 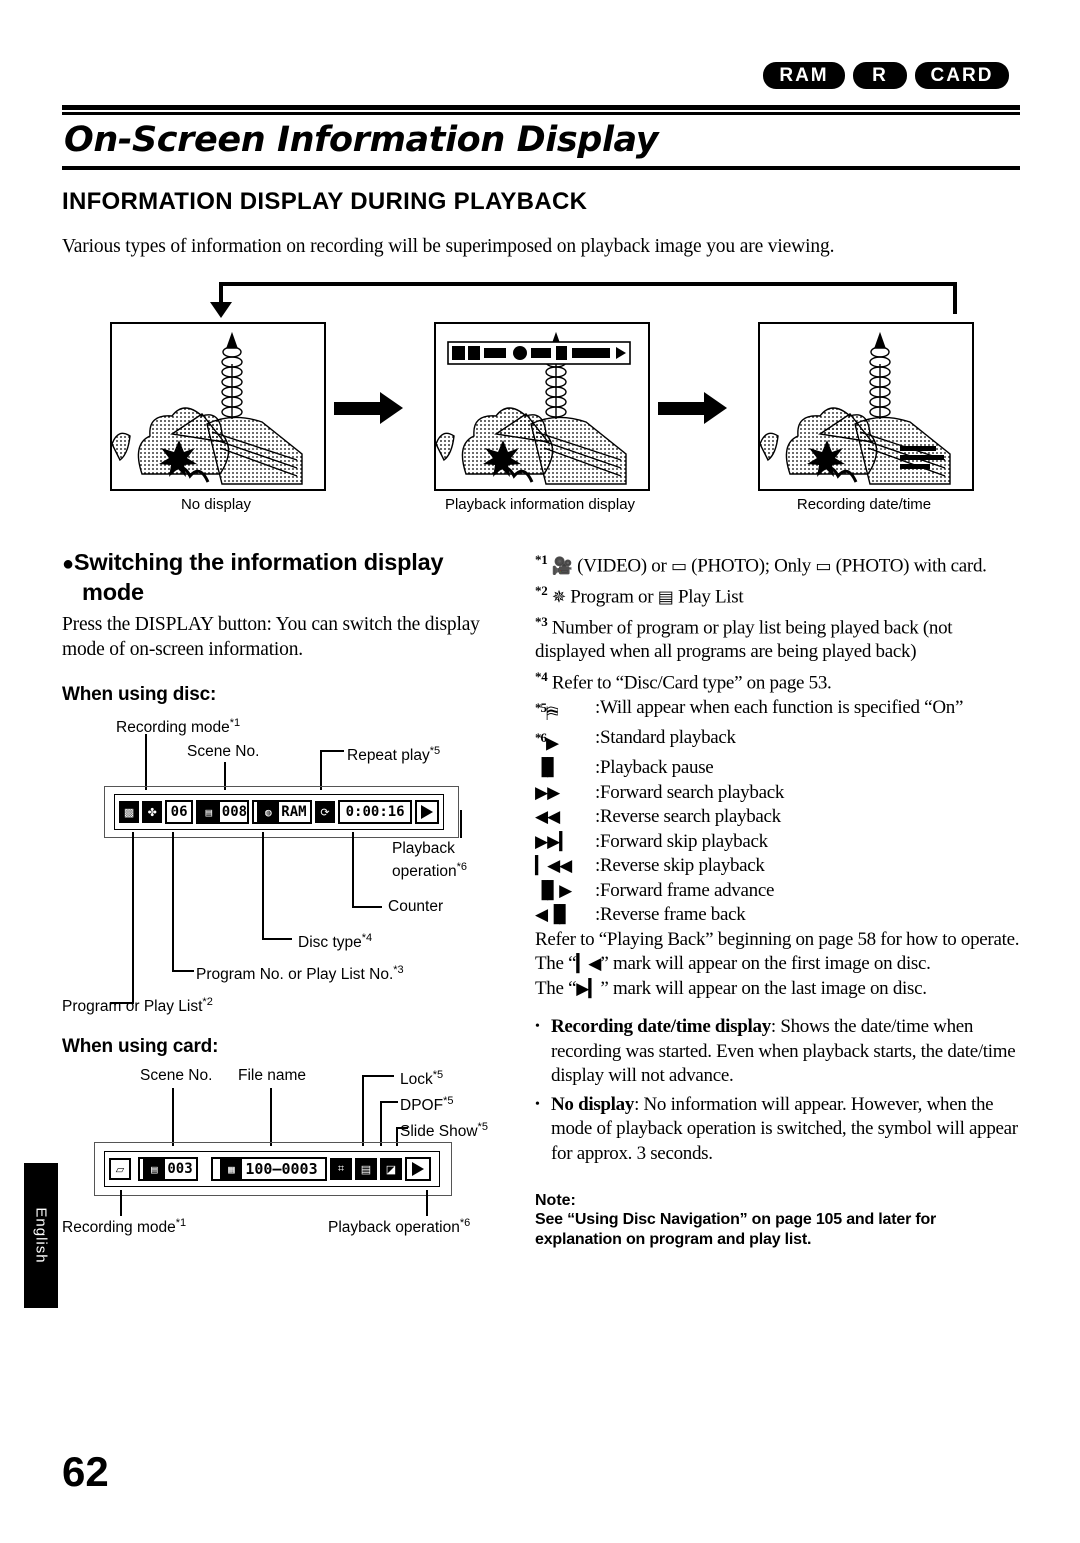 I want to click on card-file-name-value: ▦ 100—0003, so click(x=269, y=1169).